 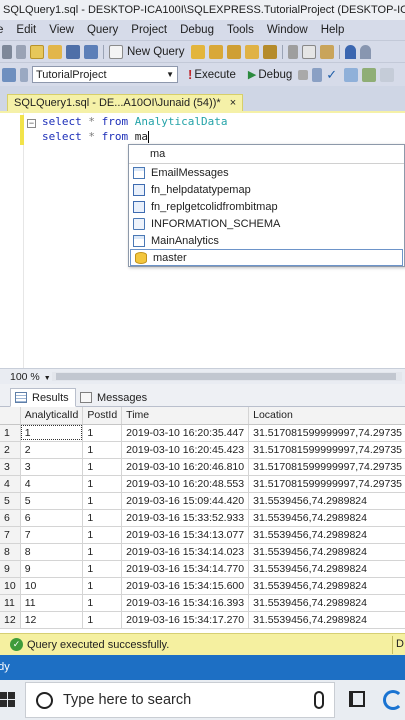 I want to click on new-project-icon, so click(x=37, y=51).